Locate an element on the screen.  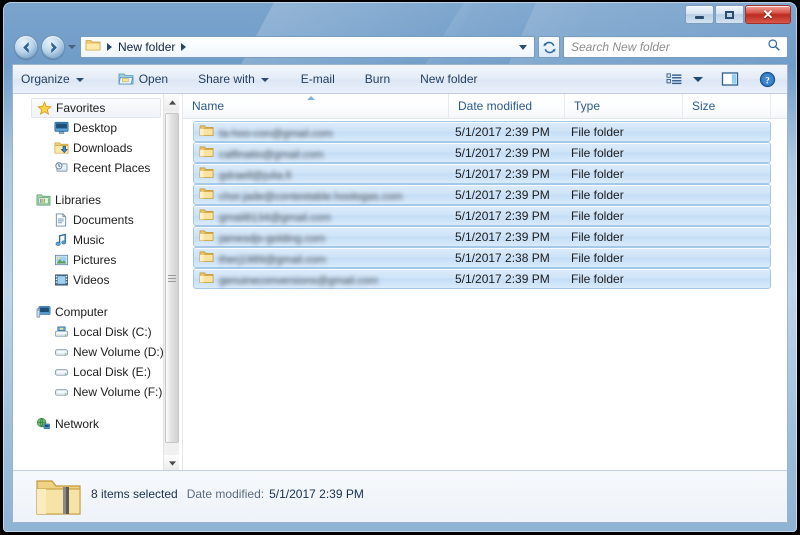
sidebar-item-desktop: Desktop is located at coordinates (88, 128).